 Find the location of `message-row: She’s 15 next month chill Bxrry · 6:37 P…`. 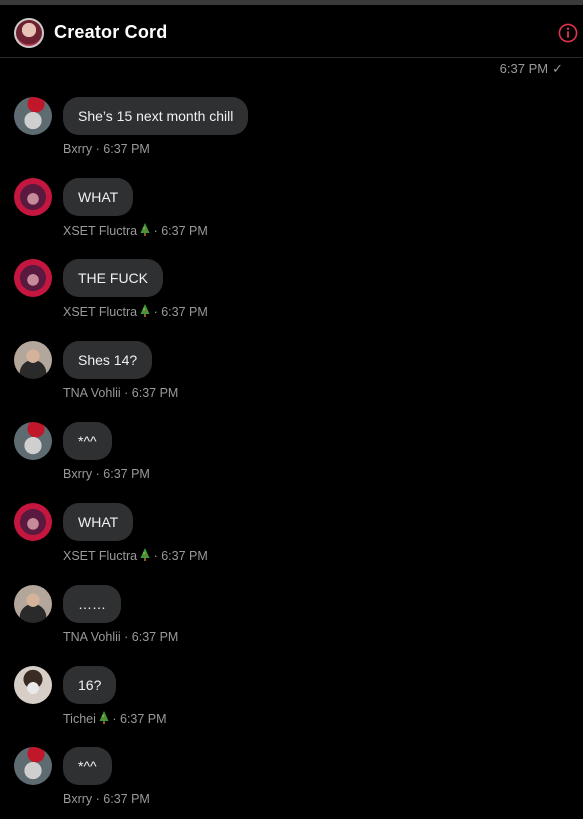

message-row: She’s 15 next month chill Bxrry · 6:37 P… is located at coordinates (291, 133).